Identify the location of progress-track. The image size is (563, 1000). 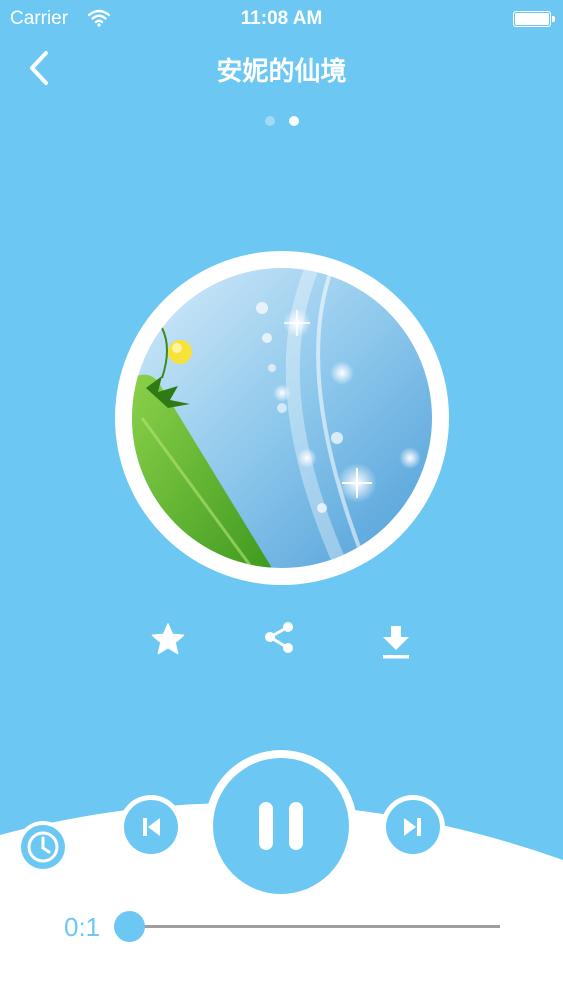
(315, 926).